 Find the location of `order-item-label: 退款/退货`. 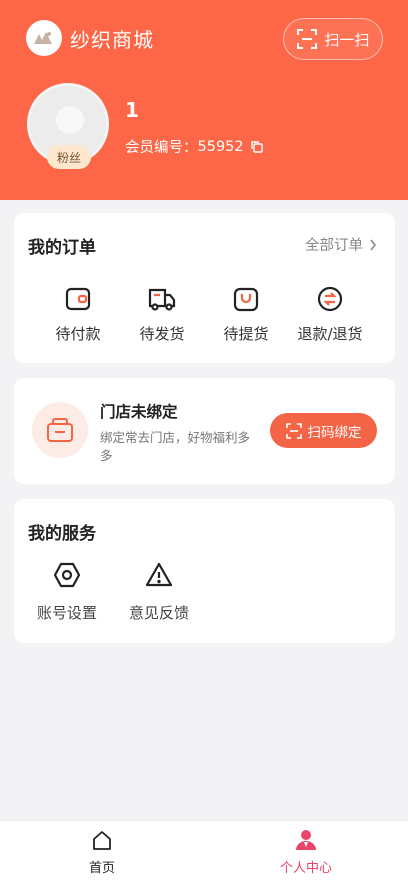

order-item-label: 退款/退货 is located at coordinates (330, 334).